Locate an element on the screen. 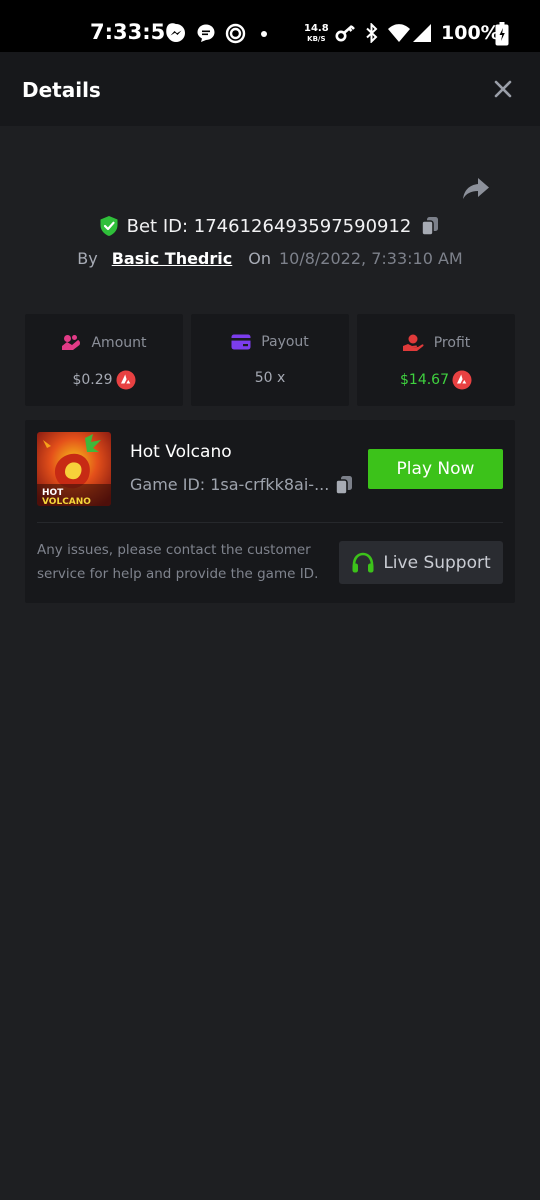  bet-date: 10/8/2022, 7:33:10 AM is located at coordinates (370, 258).